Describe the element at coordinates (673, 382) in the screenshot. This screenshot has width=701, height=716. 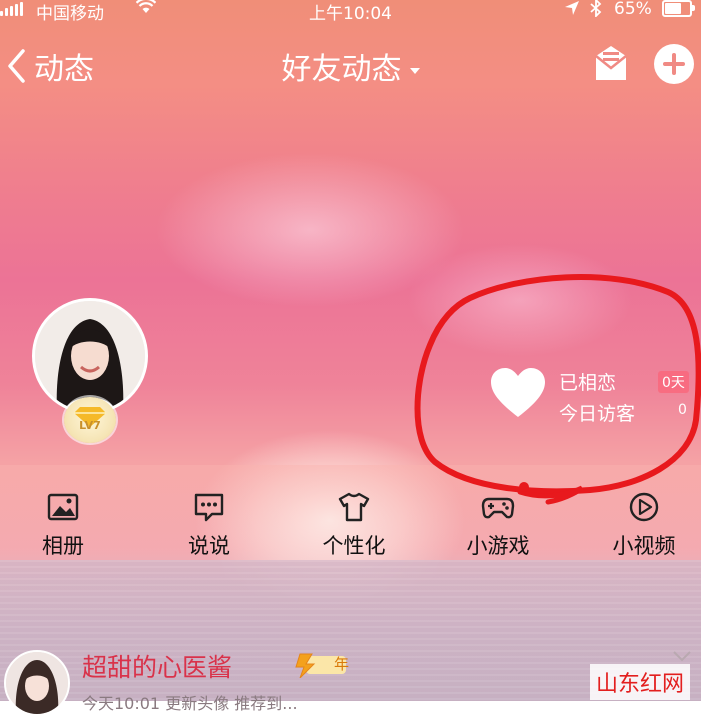
I see `together-days: 0天` at that location.